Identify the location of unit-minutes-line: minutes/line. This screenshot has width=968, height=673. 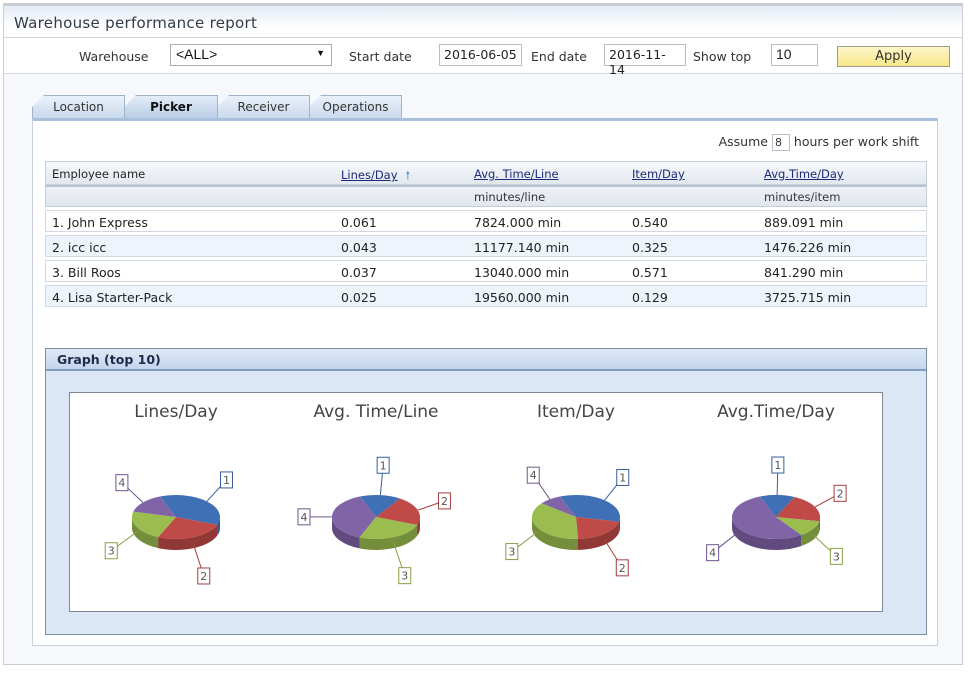
(510, 197).